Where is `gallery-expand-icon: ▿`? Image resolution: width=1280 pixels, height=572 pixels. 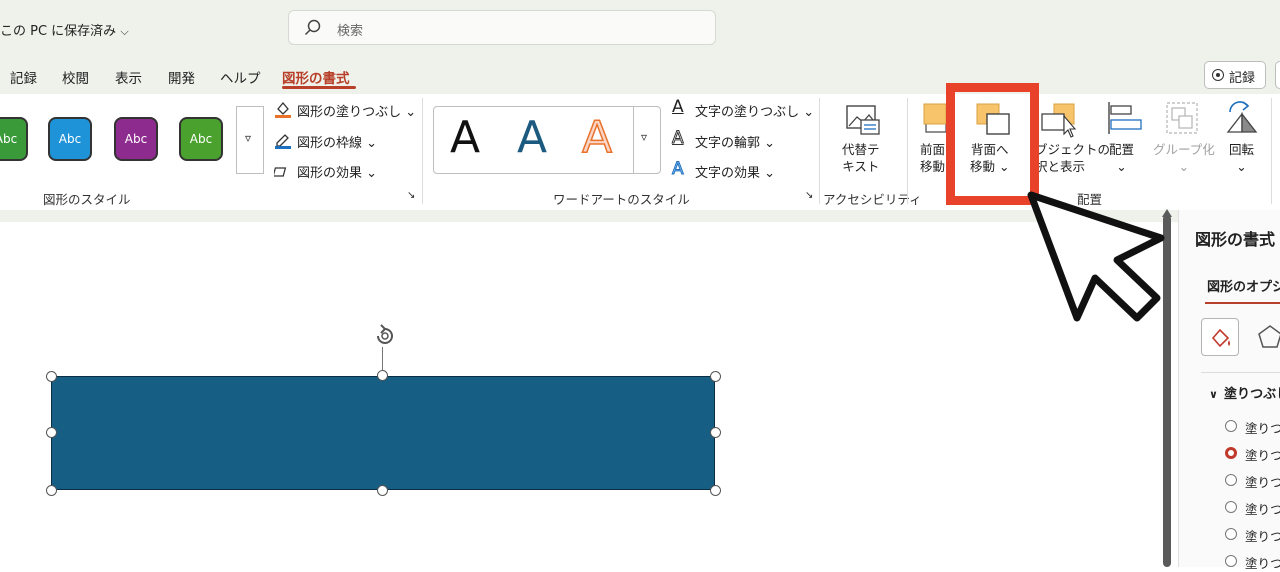 gallery-expand-icon: ▿ is located at coordinates (248, 138).